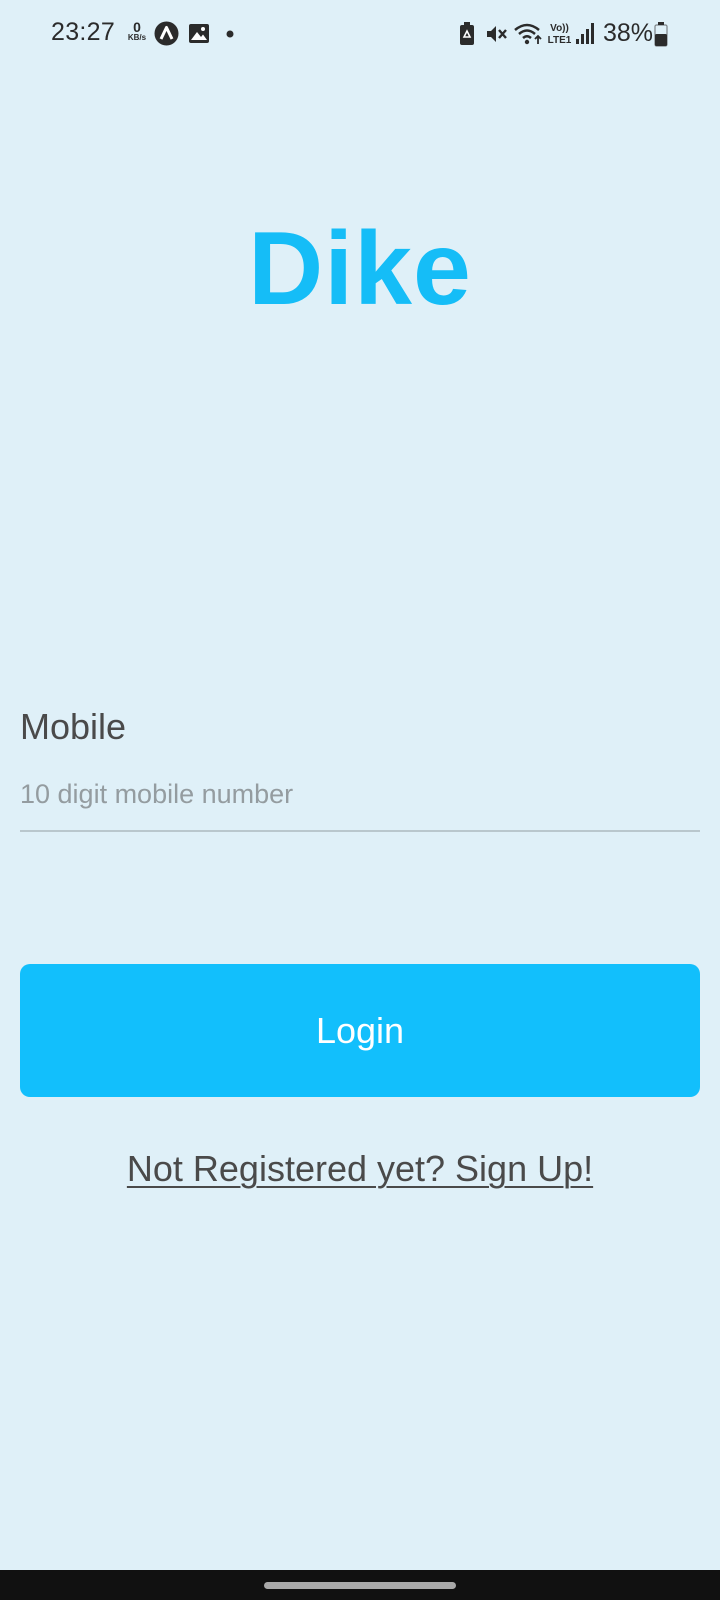  I want to click on home-gesture-handle, so click(360, 1585).